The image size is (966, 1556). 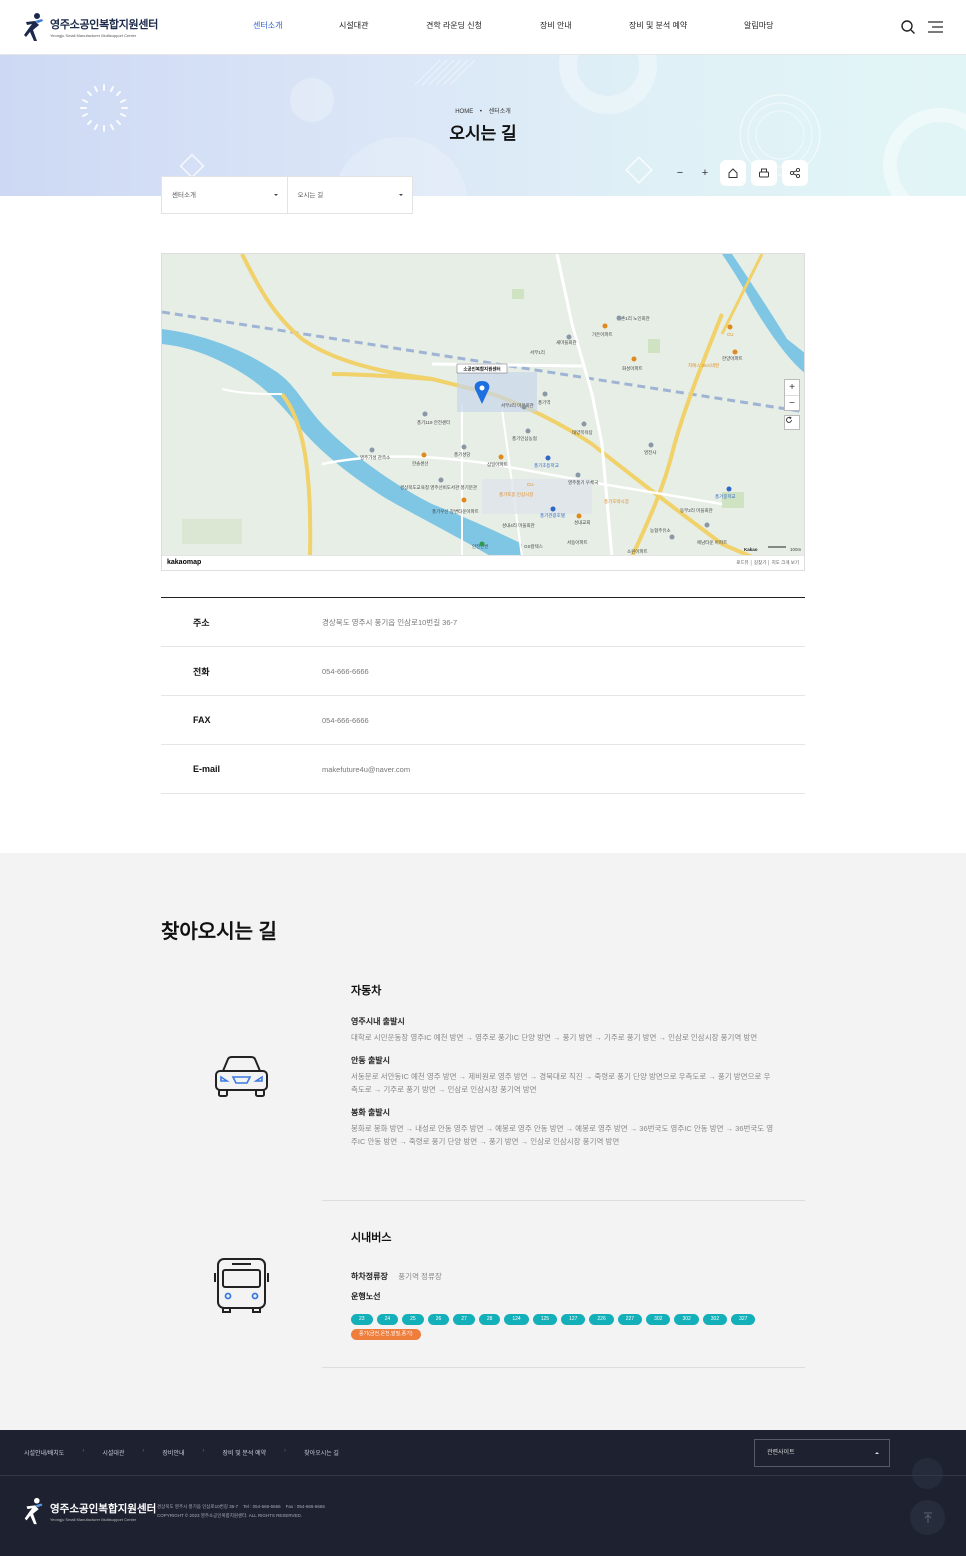 What do you see at coordinates (413, 1319) in the screenshot?
I see `bus-line-chip: 25` at bounding box center [413, 1319].